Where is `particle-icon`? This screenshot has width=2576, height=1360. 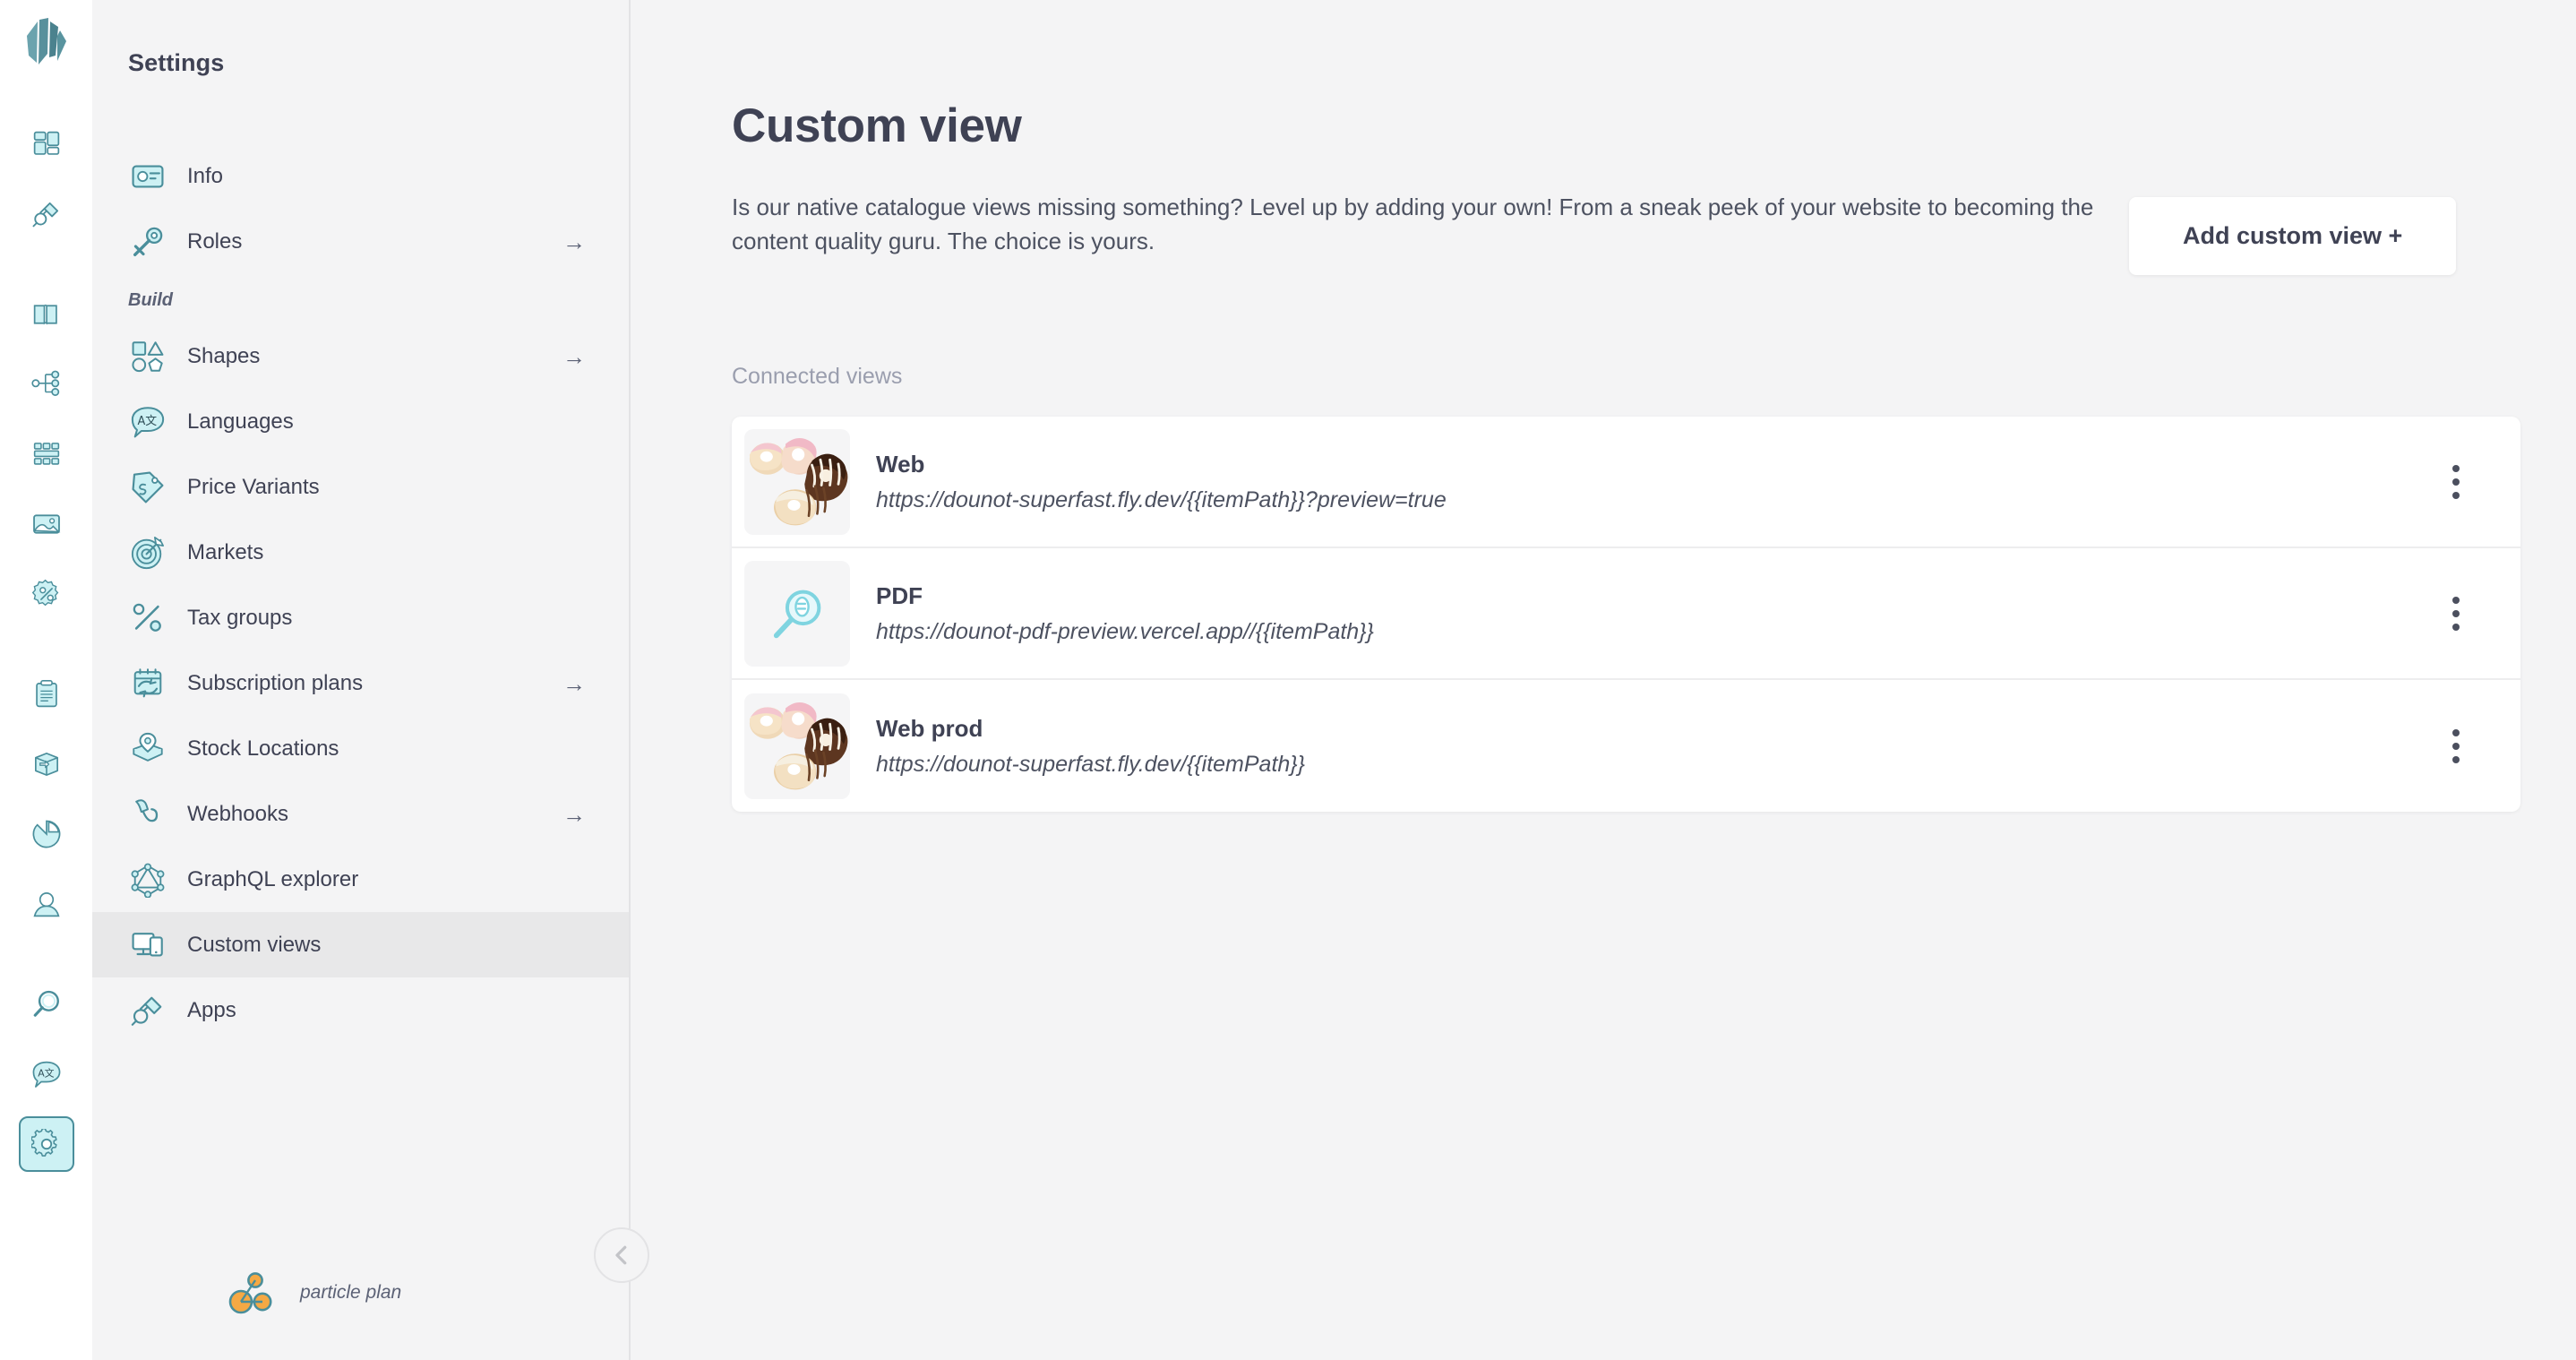
particle-icon is located at coordinates (252, 1293).